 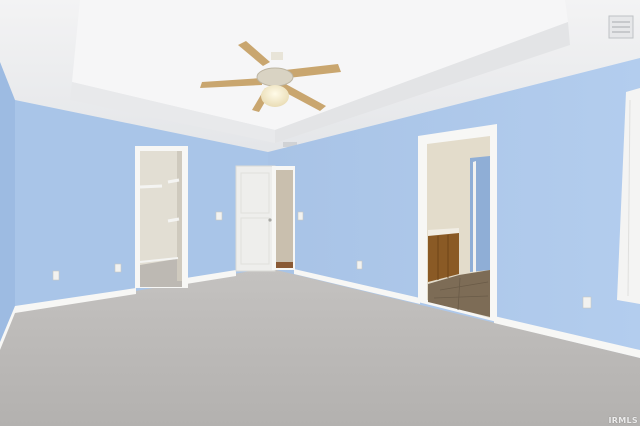 What do you see at coordinates (255, 218) in the screenshot?
I see `bedroom-door` at bounding box center [255, 218].